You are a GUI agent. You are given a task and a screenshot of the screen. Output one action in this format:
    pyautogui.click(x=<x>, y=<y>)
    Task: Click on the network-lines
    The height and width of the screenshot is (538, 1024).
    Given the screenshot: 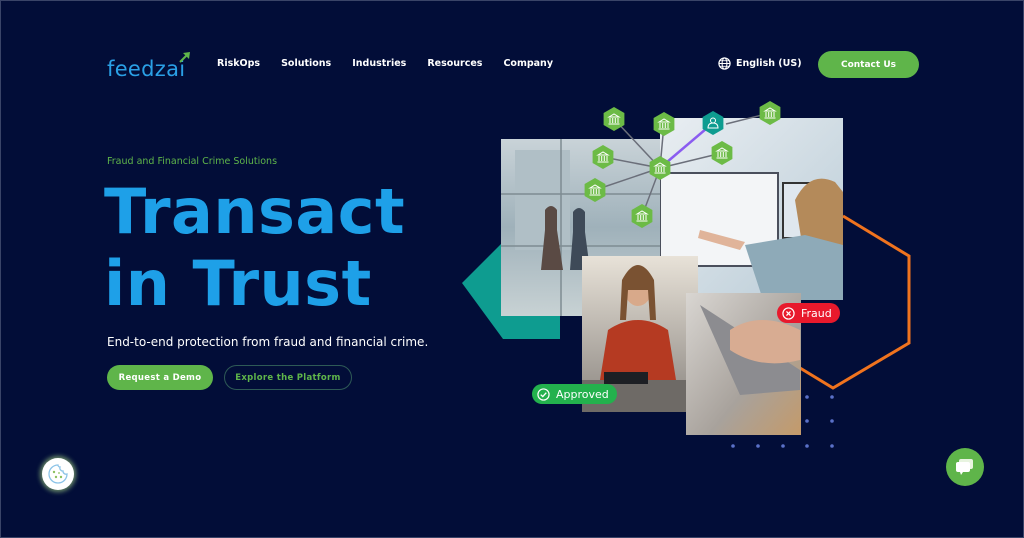 What is the action you would take?
    pyautogui.click(x=682, y=164)
    